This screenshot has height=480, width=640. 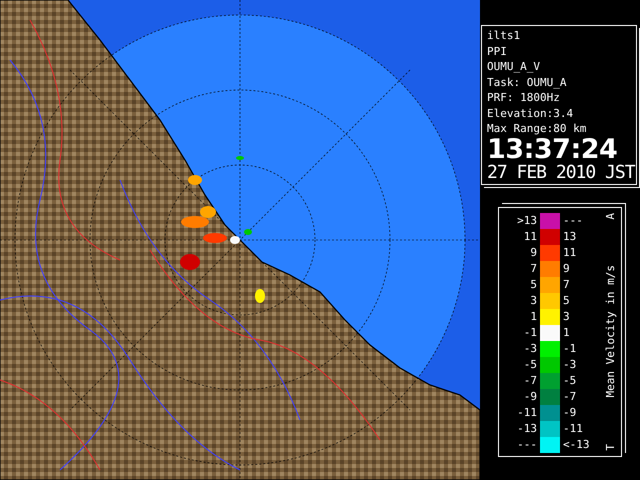 What do you see at coordinates (497, 51) in the screenshot?
I see `info-line: PPI` at bounding box center [497, 51].